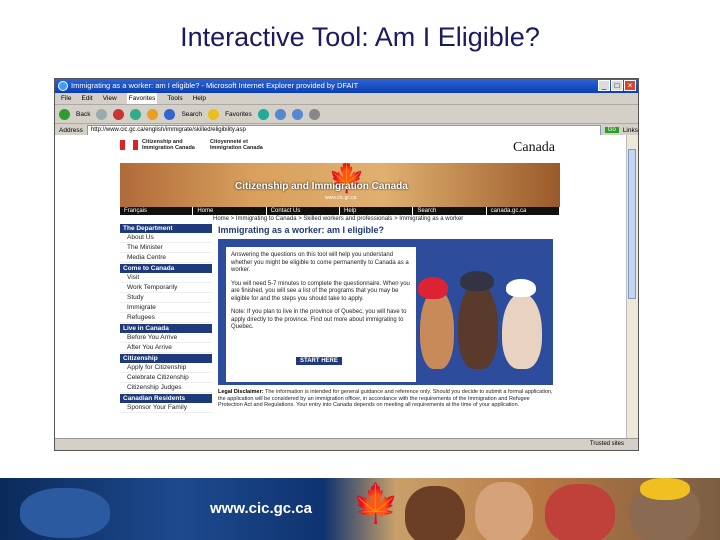 The image size is (720, 540). What do you see at coordinates (230, 211) in the screenshot?
I see `nav-home: Home` at bounding box center [230, 211].